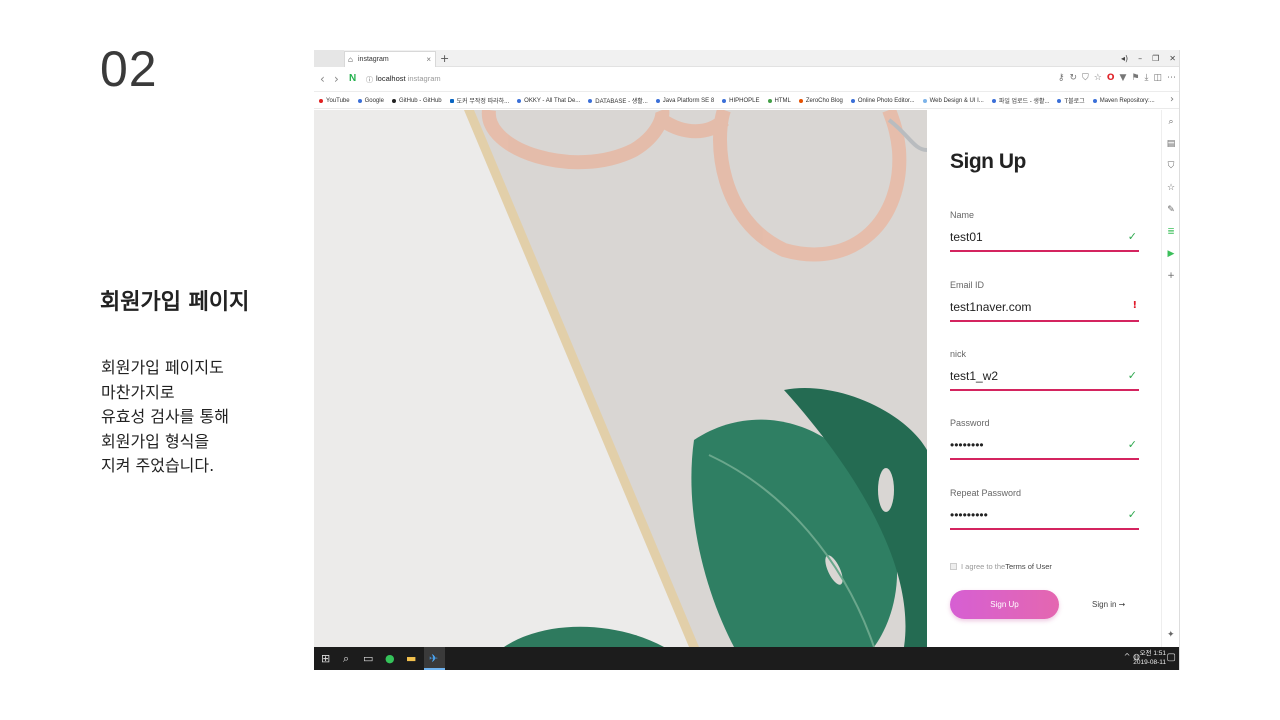  Describe the element at coordinates (322, 79) in the screenshot. I see `back-icon: ‹` at that location.